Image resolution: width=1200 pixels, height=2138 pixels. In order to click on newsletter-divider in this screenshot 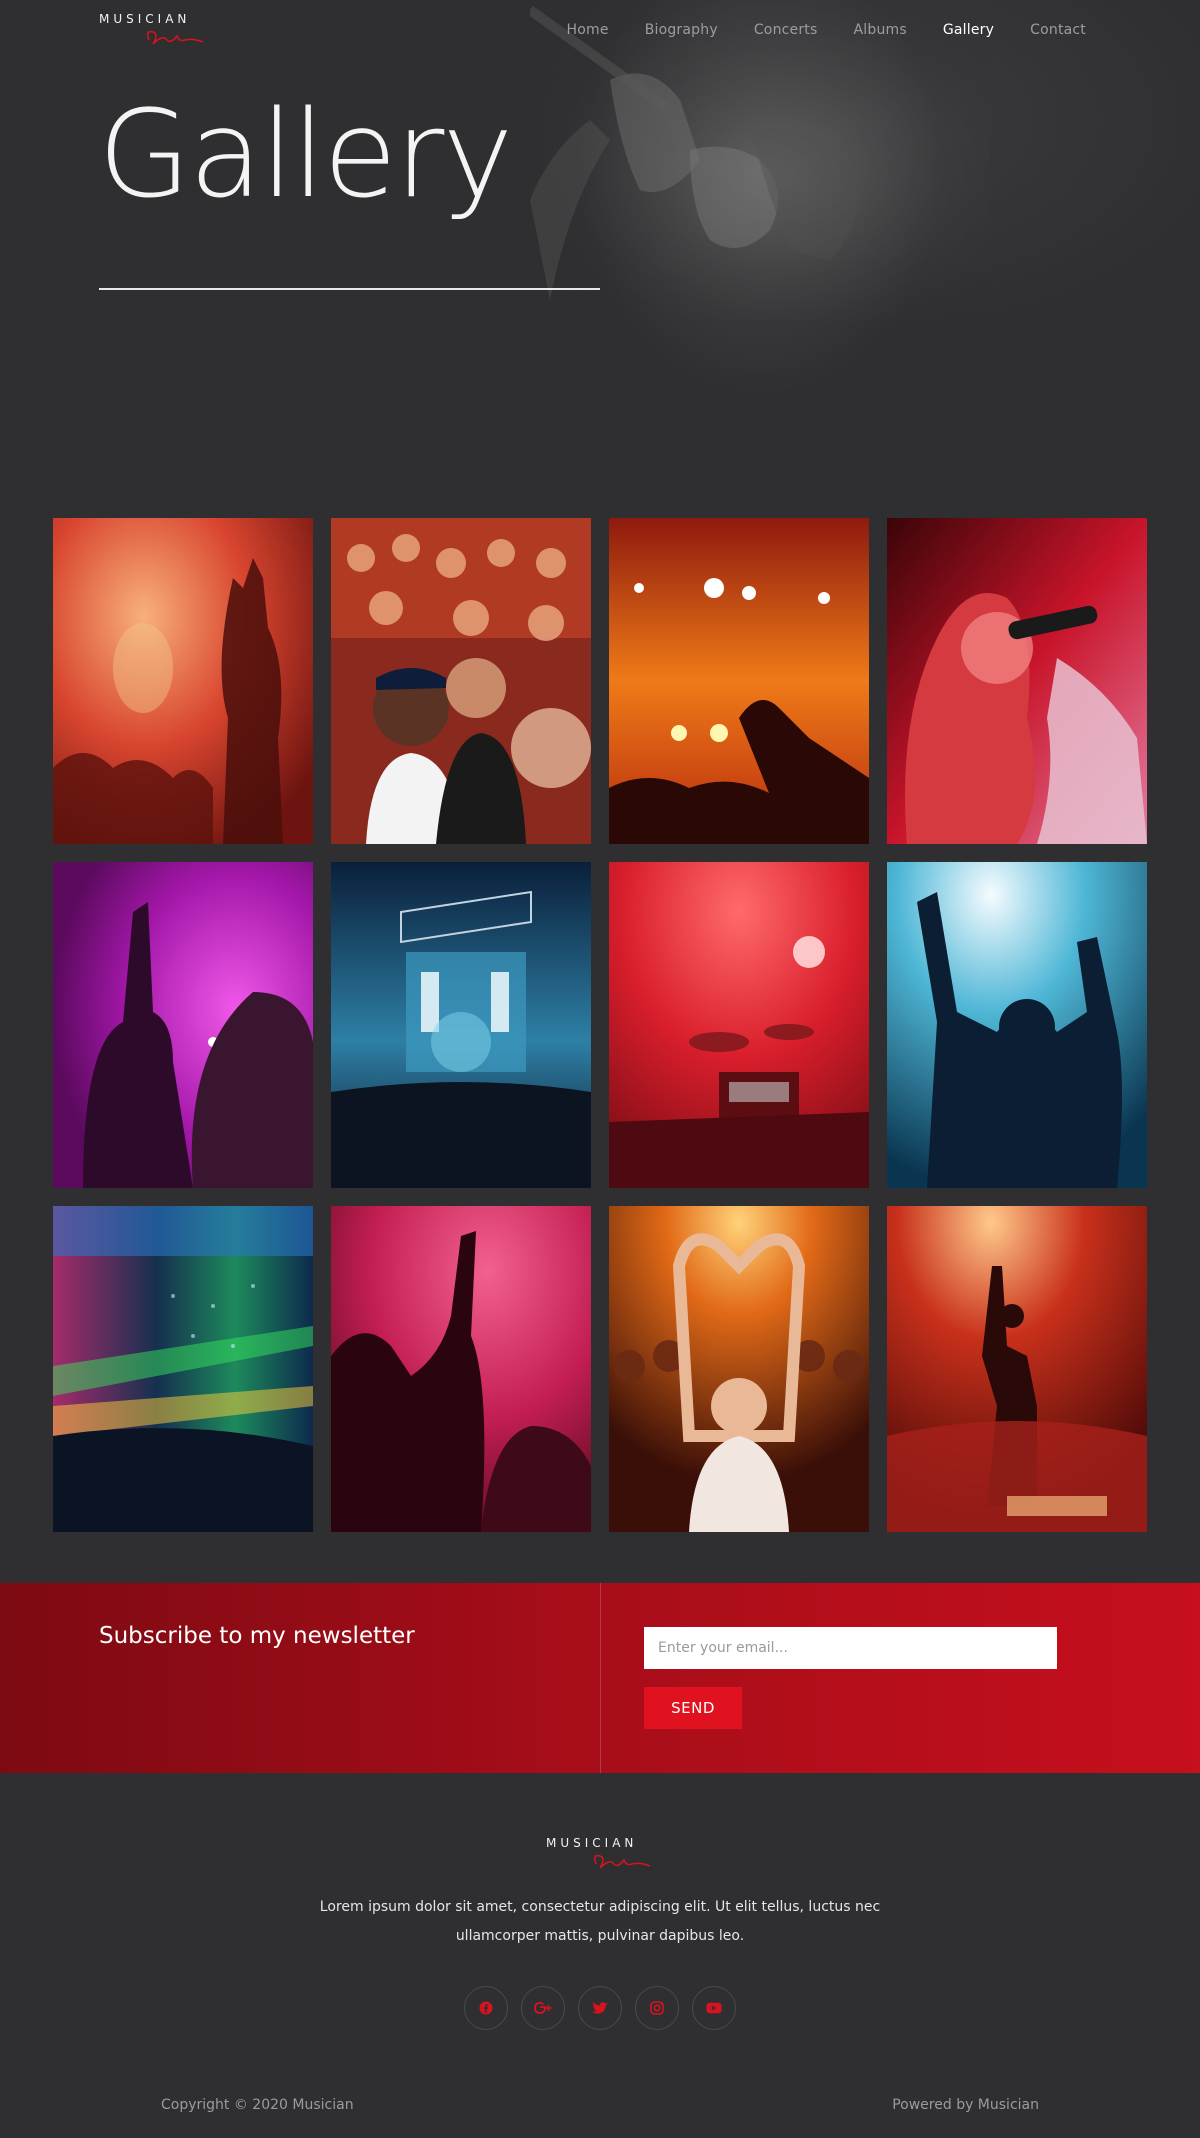, I will do `click(600, 1678)`.